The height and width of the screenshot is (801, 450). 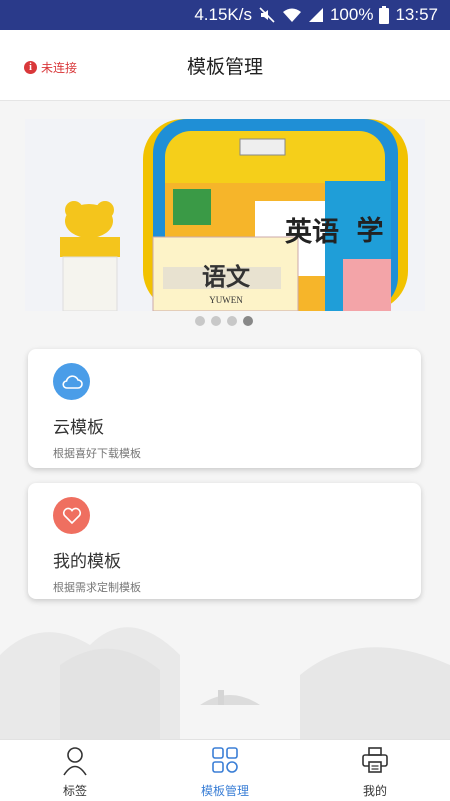 I want to click on heart-icon, so click(x=71, y=515).